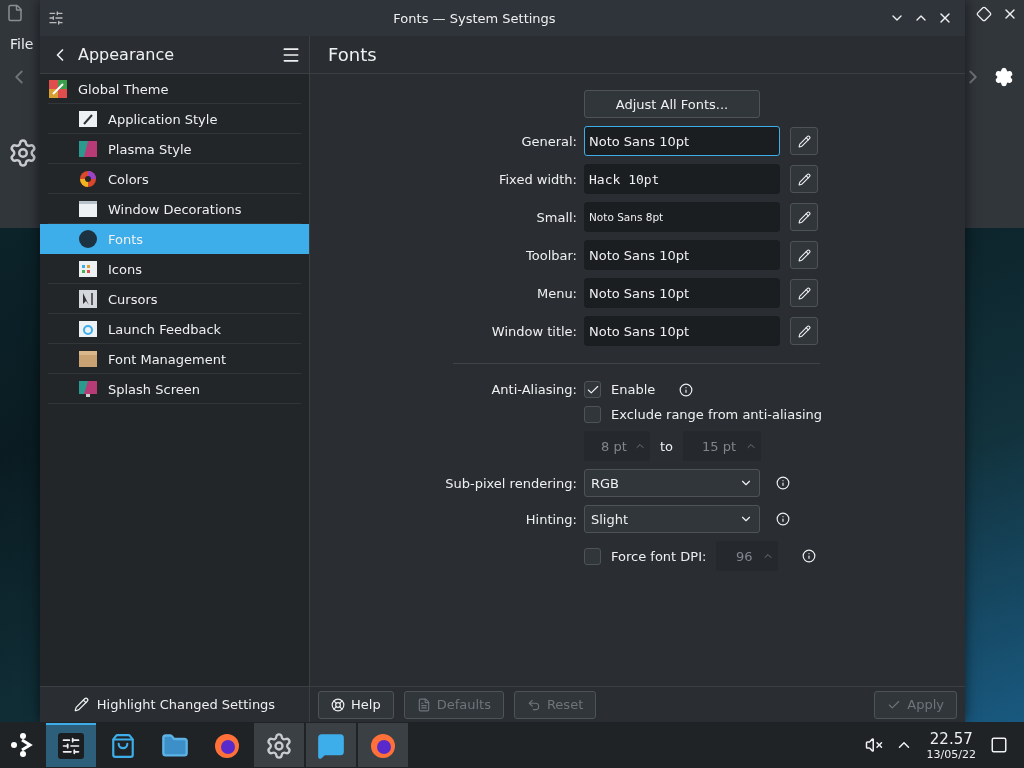 The height and width of the screenshot is (768, 1024). What do you see at coordinates (88, 269) in the screenshot?
I see `icon-grid-icon` at bounding box center [88, 269].